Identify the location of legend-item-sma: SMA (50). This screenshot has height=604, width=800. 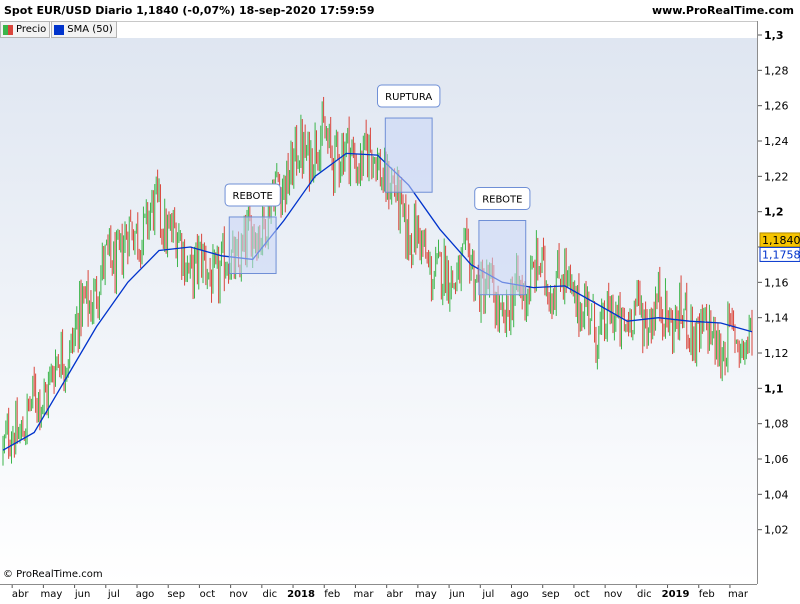
(84, 29).